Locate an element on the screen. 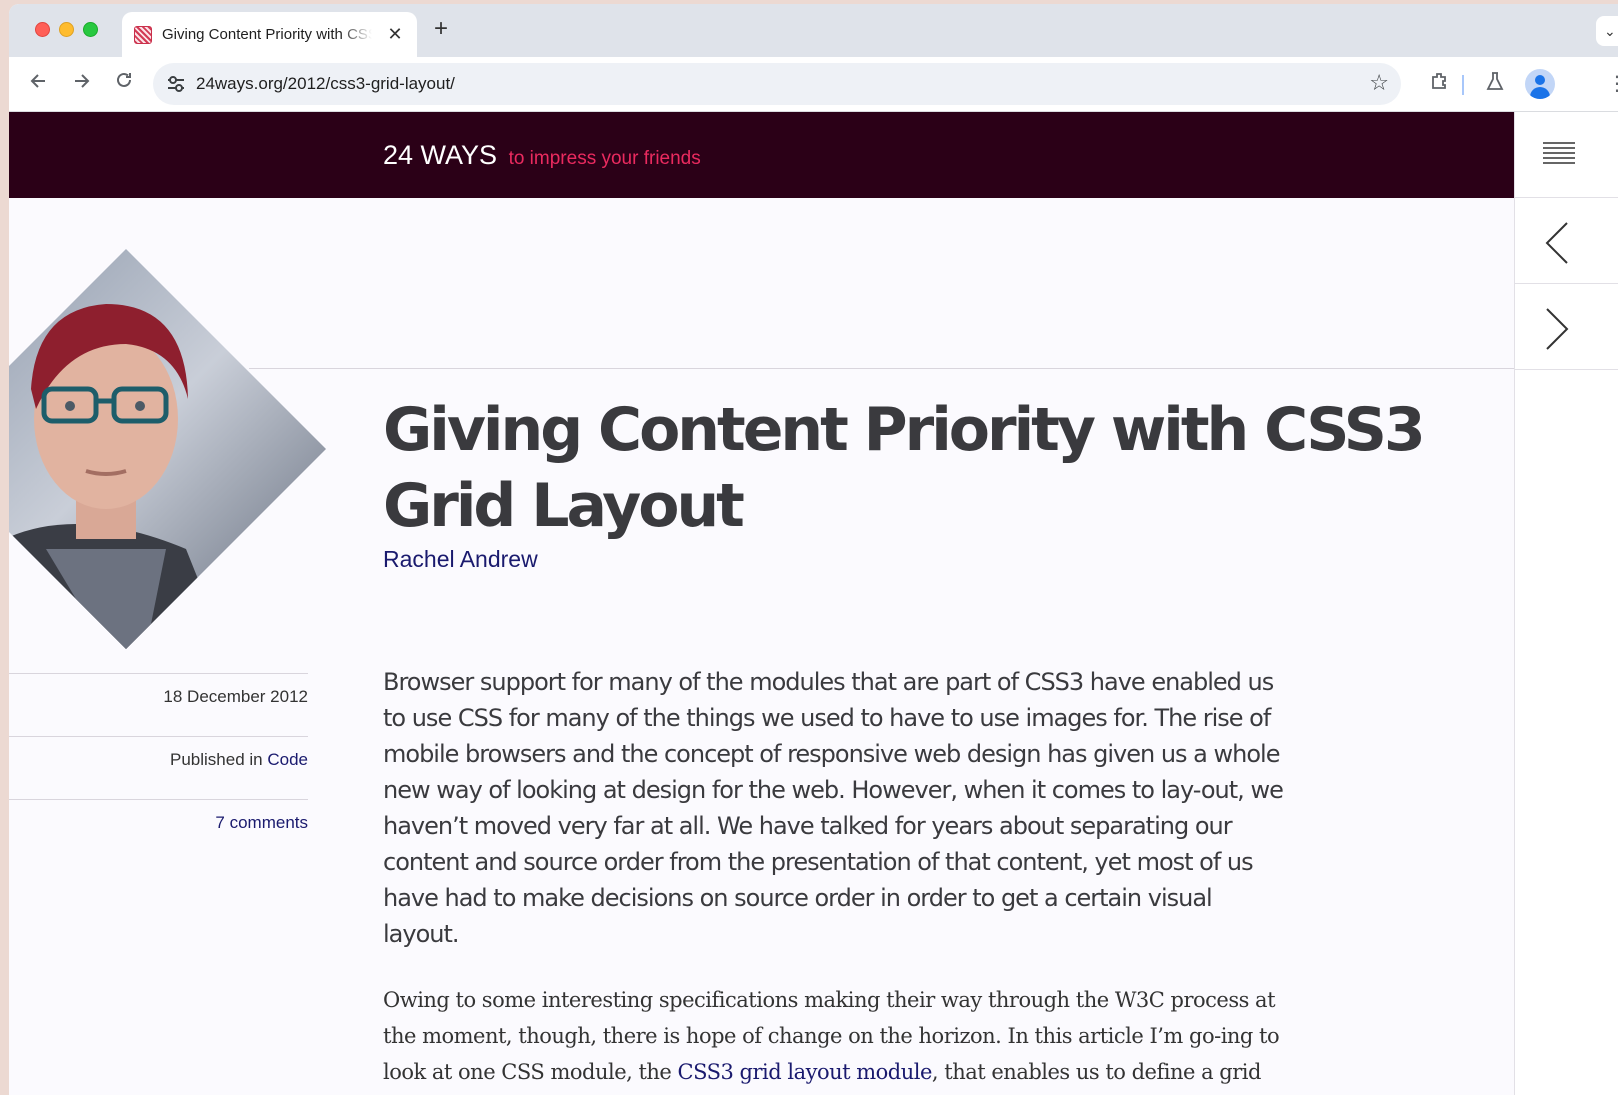 The width and height of the screenshot is (1618, 1095). toolbar-separator is located at coordinates (1463, 85).